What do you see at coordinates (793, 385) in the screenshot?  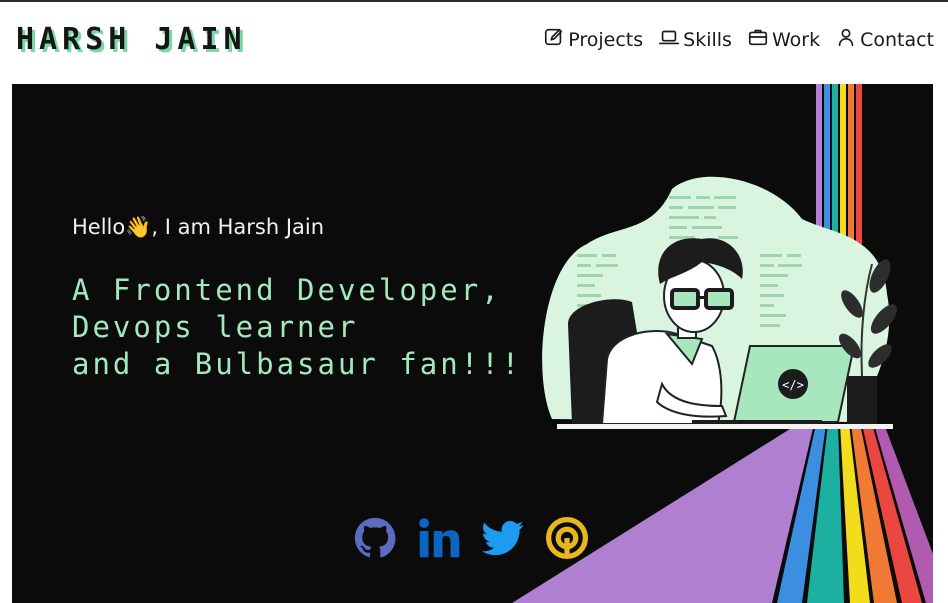 I see `code-glyph: </>` at bounding box center [793, 385].